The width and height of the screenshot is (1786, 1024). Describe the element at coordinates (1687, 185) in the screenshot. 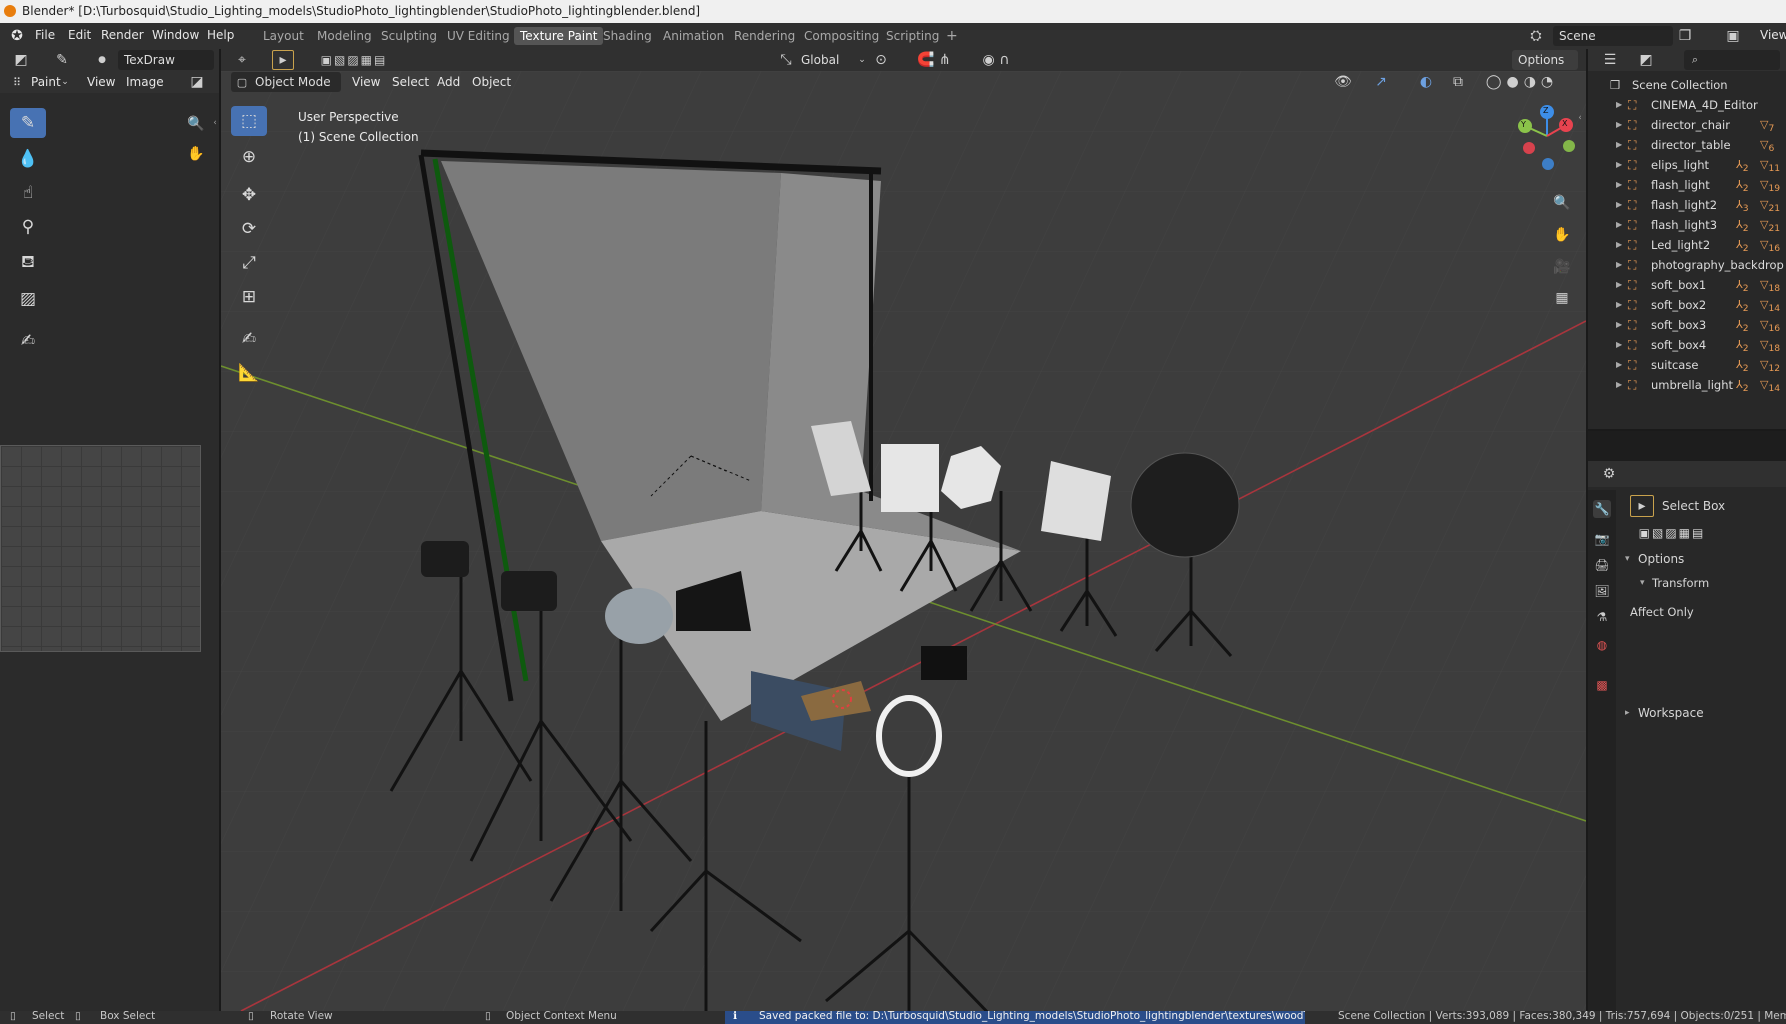

I see `outliner-item: ▶ ⛶ flash_light ⅄2 ▽19` at that location.